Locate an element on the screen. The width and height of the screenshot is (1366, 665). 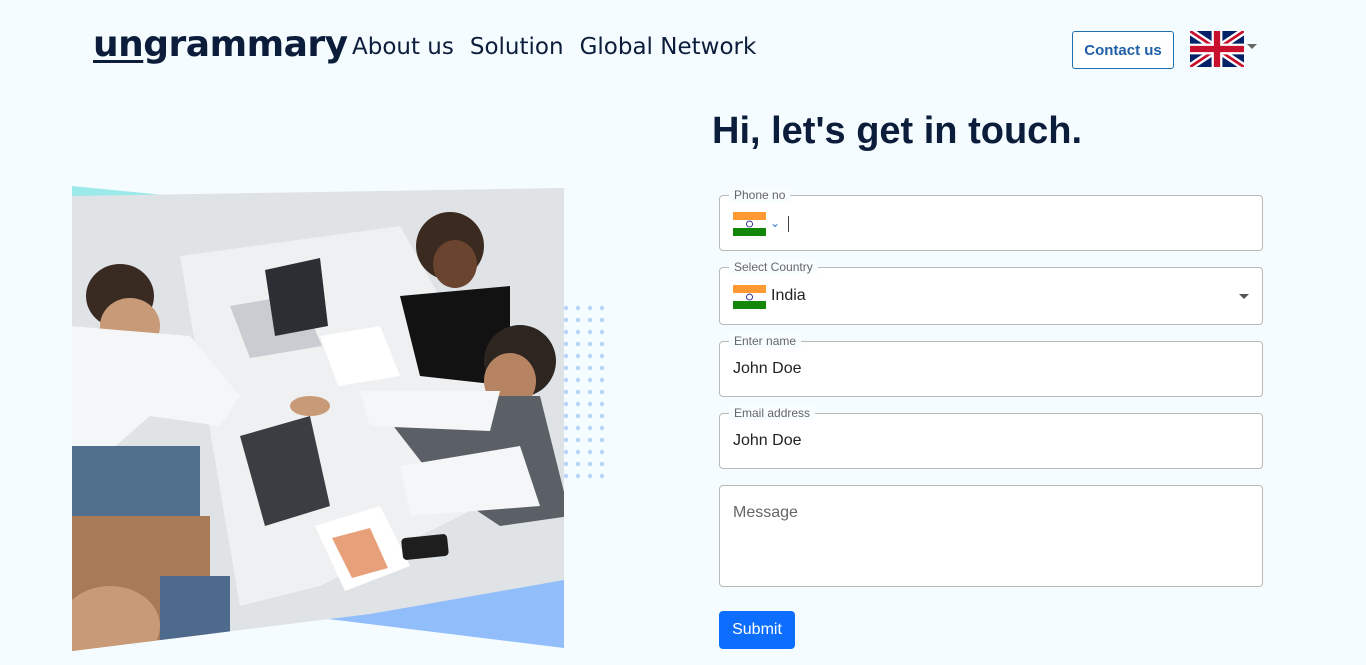
message-placeholder: Message is located at coordinates (765, 512).